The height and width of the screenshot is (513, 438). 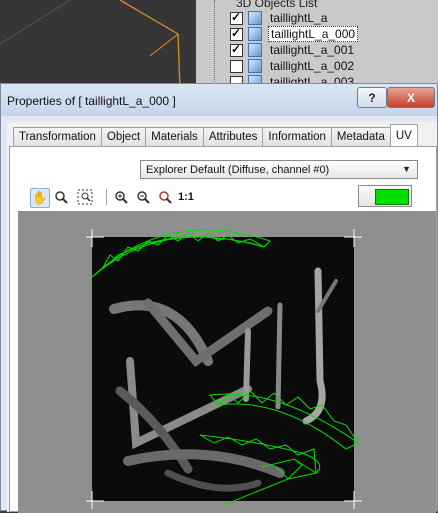 What do you see at coordinates (403, 135) in the screenshot?
I see `tab-uv: UV` at bounding box center [403, 135].